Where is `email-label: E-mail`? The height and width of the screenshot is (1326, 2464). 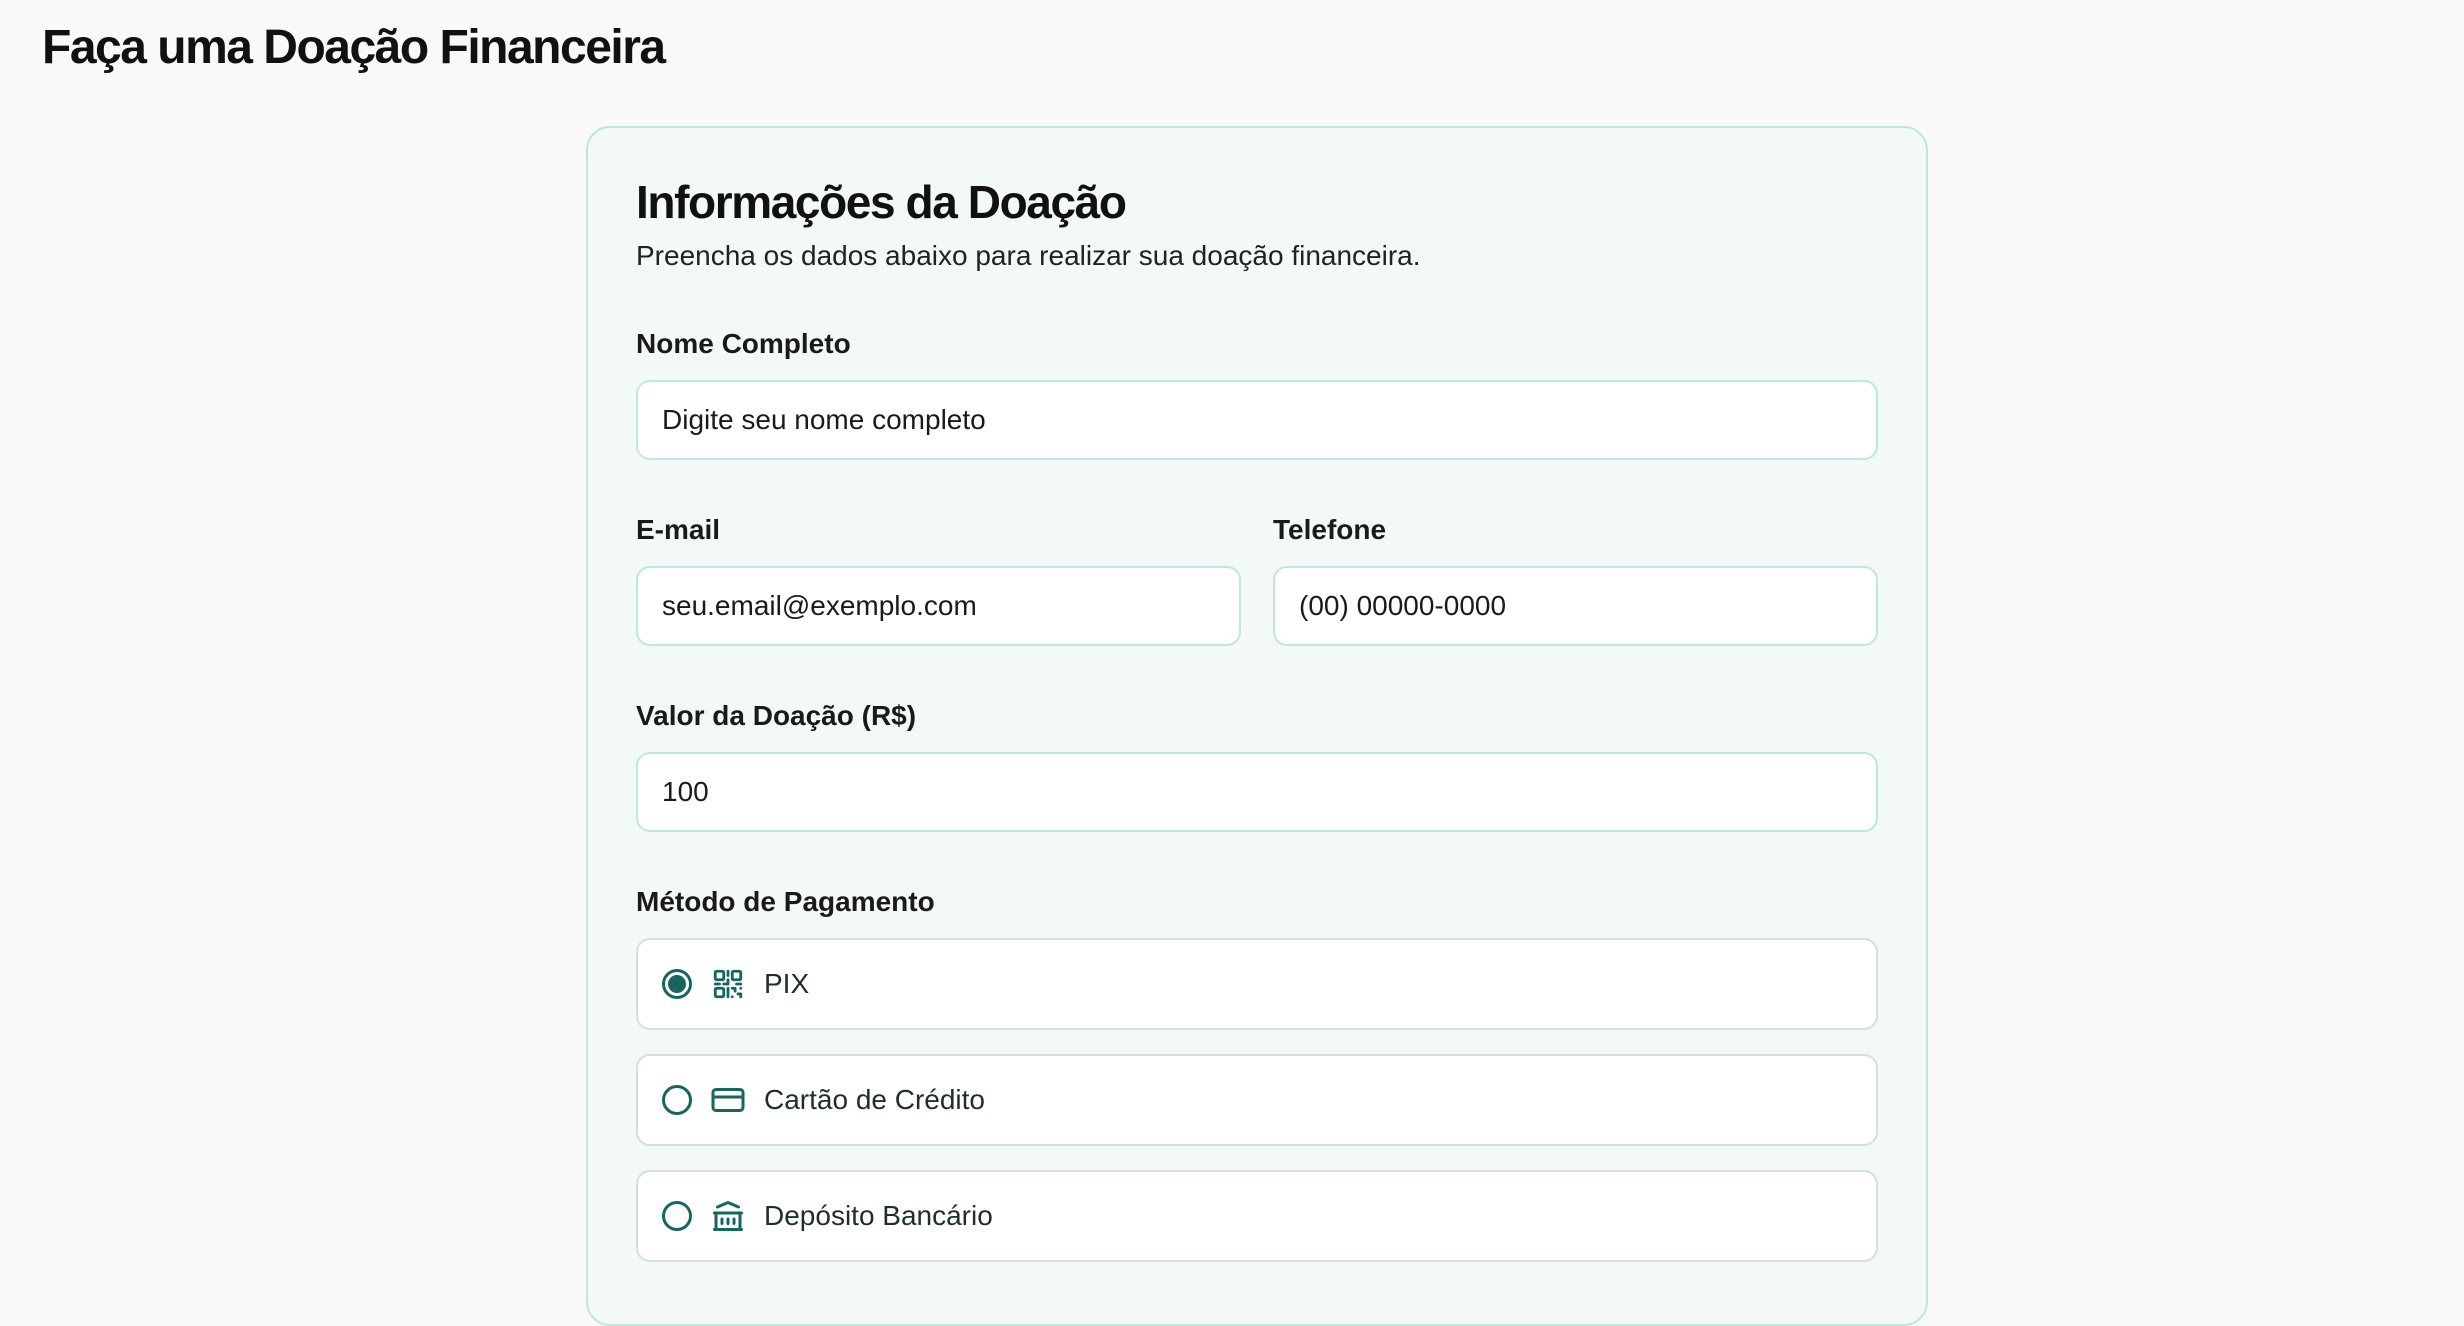
email-label: E-mail is located at coordinates (678, 529).